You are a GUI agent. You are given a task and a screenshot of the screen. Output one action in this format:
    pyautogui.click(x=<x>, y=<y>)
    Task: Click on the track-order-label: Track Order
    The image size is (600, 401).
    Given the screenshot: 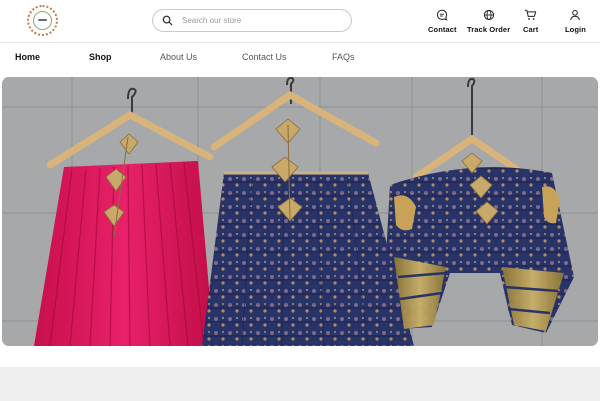 What is the action you would take?
    pyautogui.click(x=489, y=29)
    